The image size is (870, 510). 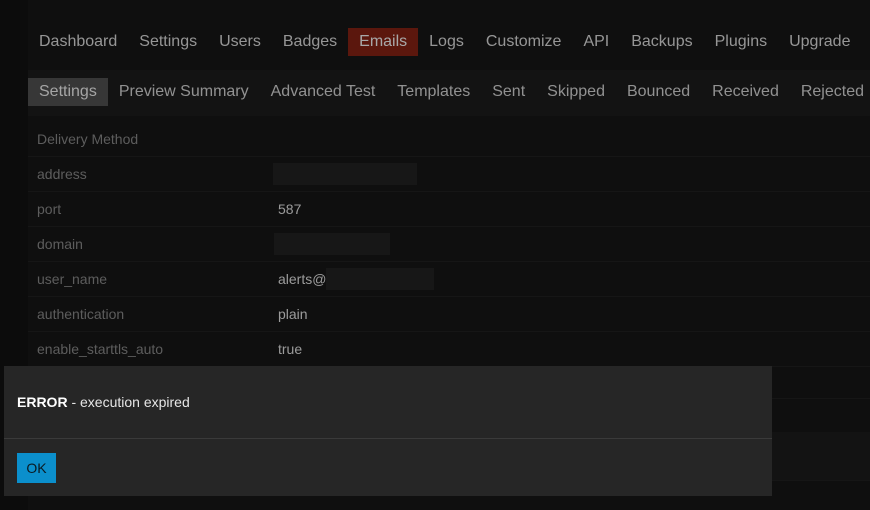 I want to click on error-dialog-body: ERROR - execution expired, so click(x=388, y=402).